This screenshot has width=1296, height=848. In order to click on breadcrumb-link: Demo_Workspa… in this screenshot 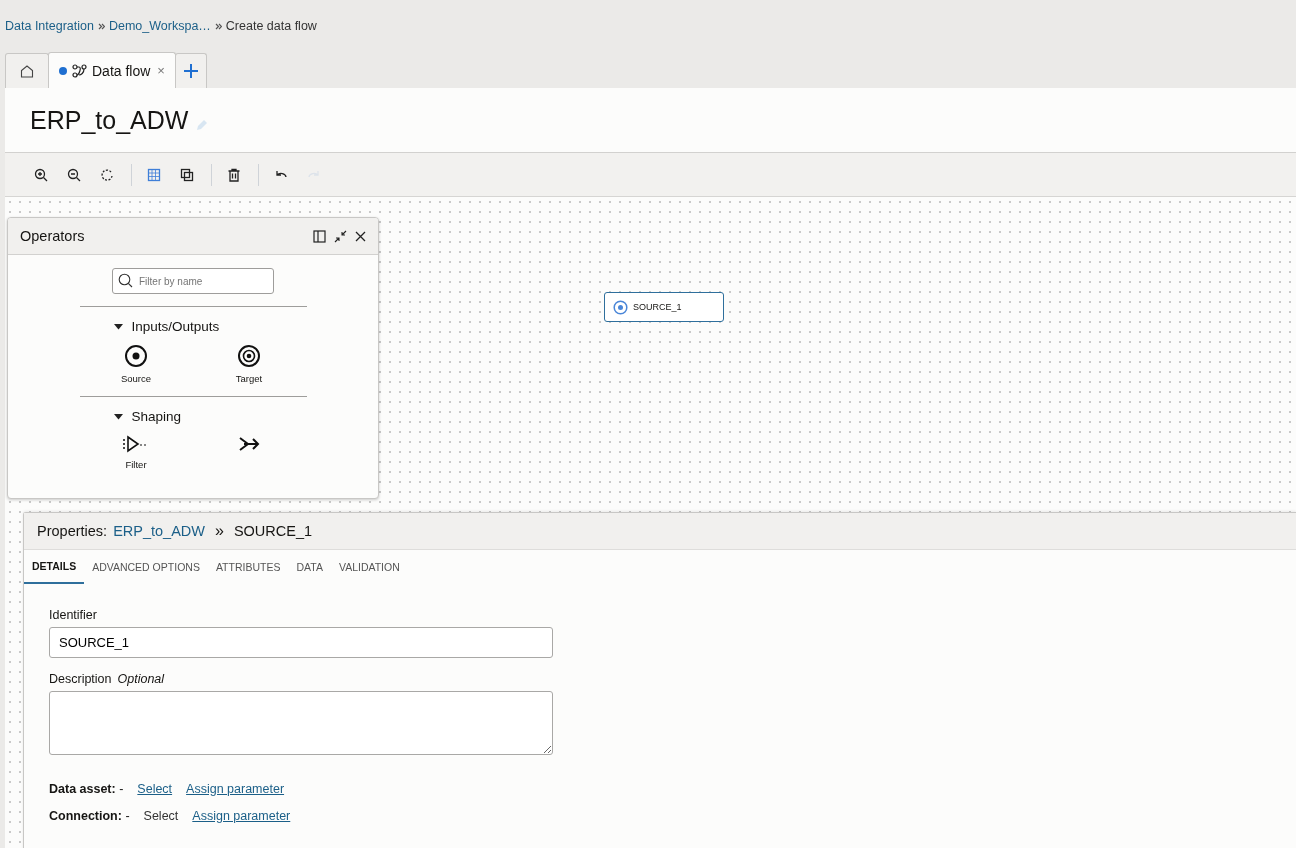, I will do `click(159, 26)`.